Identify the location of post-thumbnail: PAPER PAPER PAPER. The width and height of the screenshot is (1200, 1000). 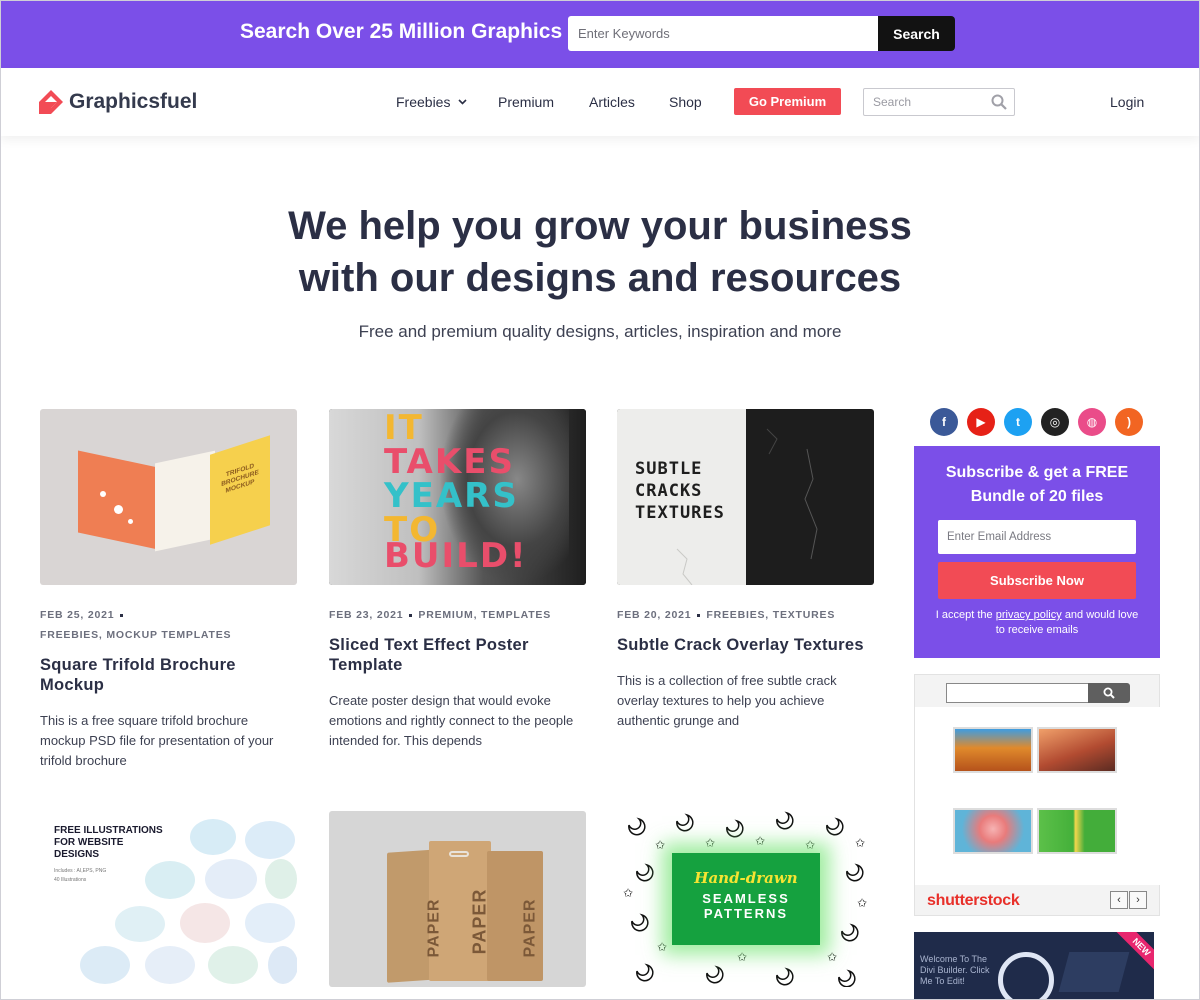
(457, 899).